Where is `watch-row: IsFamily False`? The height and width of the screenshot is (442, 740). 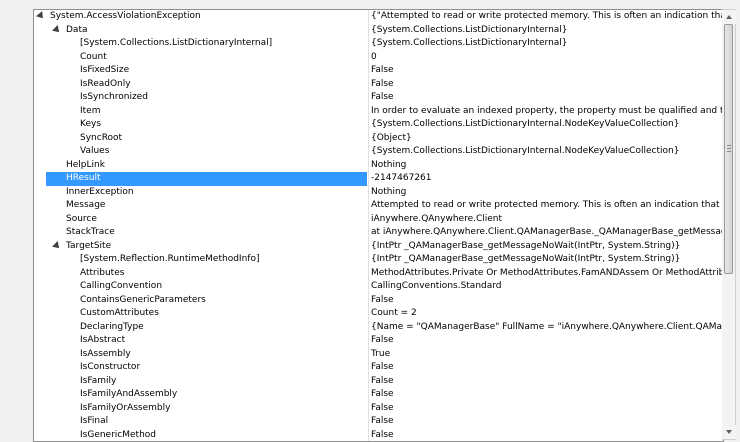 watch-row: IsFamily False is located at coordinates (378, 382).